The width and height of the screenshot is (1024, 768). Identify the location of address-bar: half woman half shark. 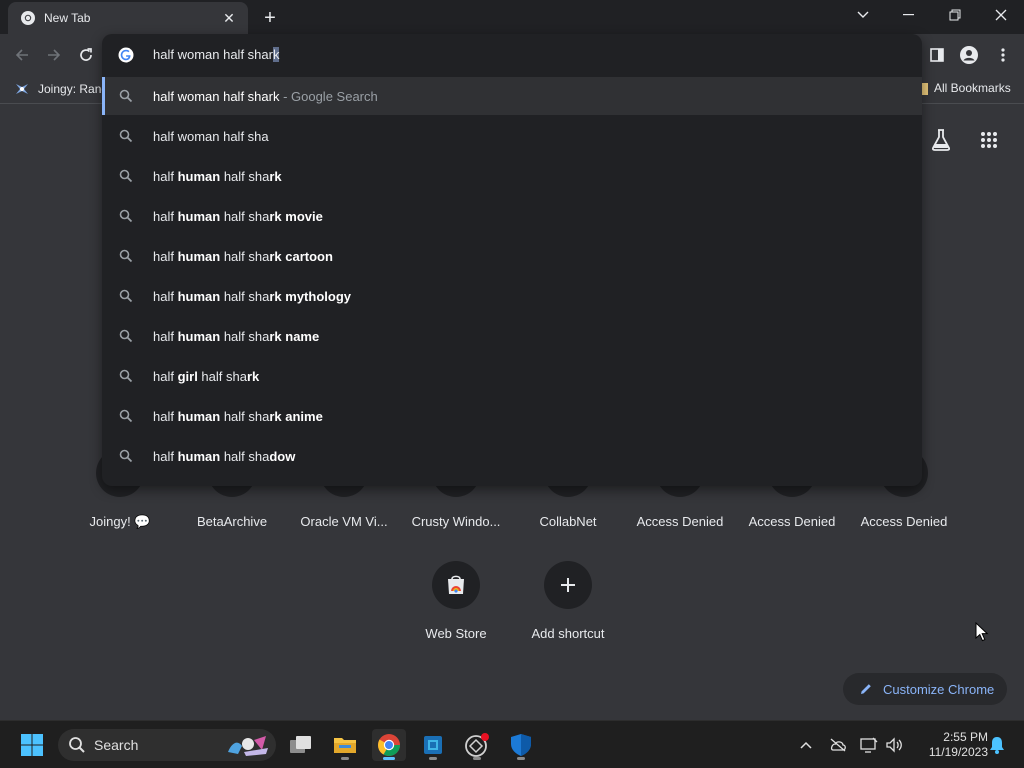
(512, 55).